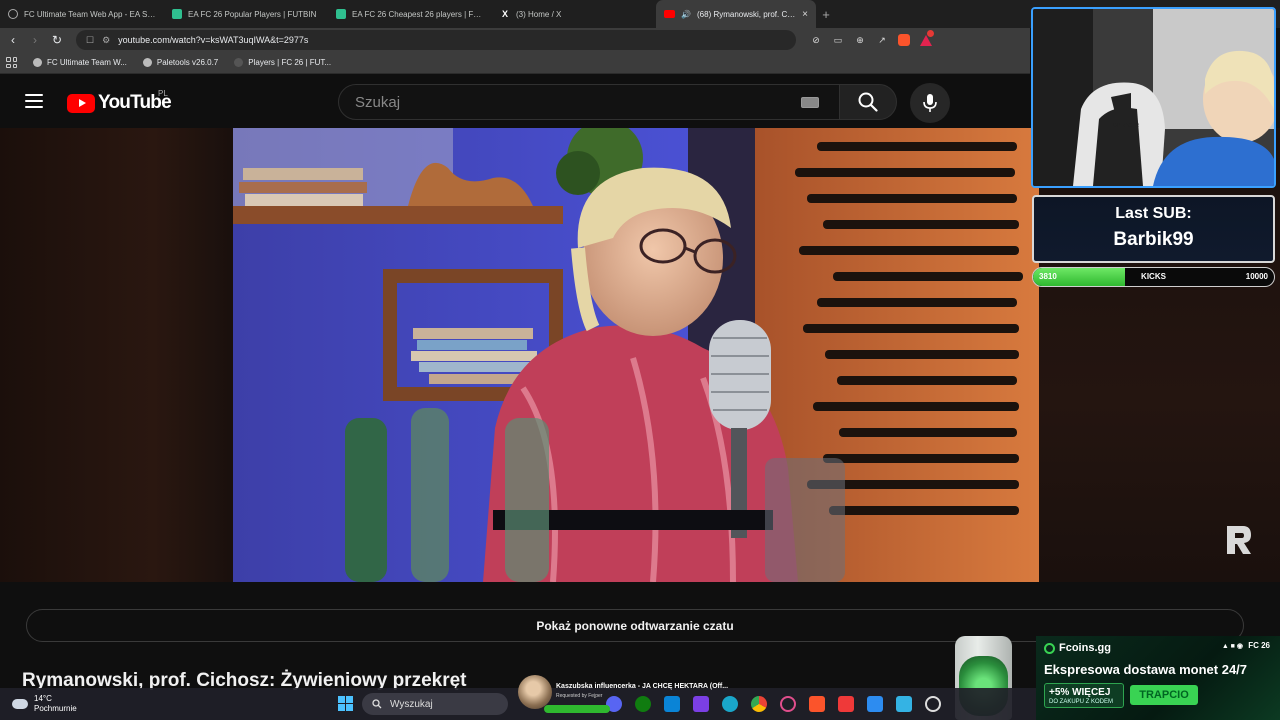 This screenshot has width=1280, height=720. Describe the element at coordinates (577, 709) in the screenshot. I see `now-playing-progress` at that location.